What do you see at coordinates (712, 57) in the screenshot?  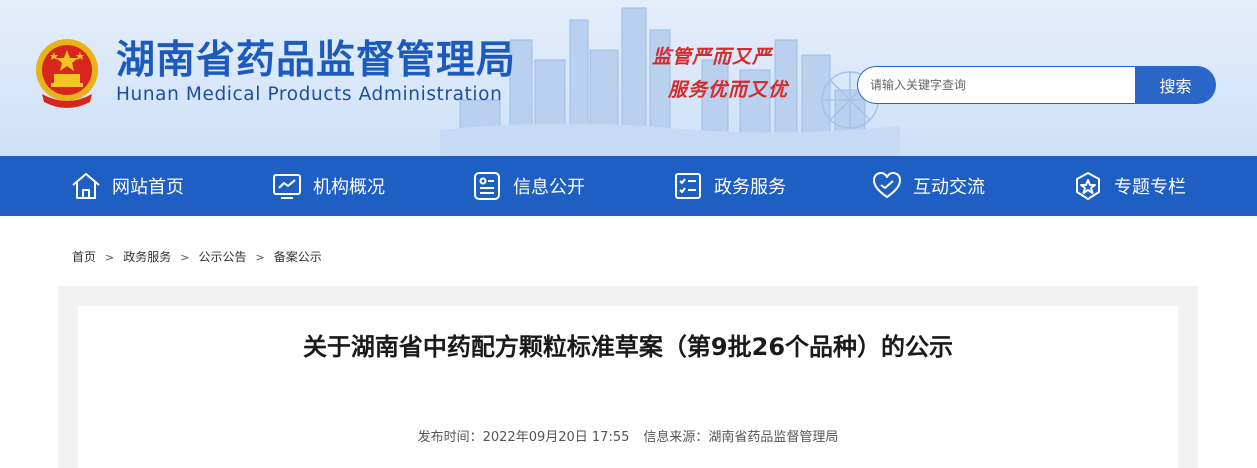 I see `slogan-line-1: 监管严而又严` at bounding box center [712, 57].